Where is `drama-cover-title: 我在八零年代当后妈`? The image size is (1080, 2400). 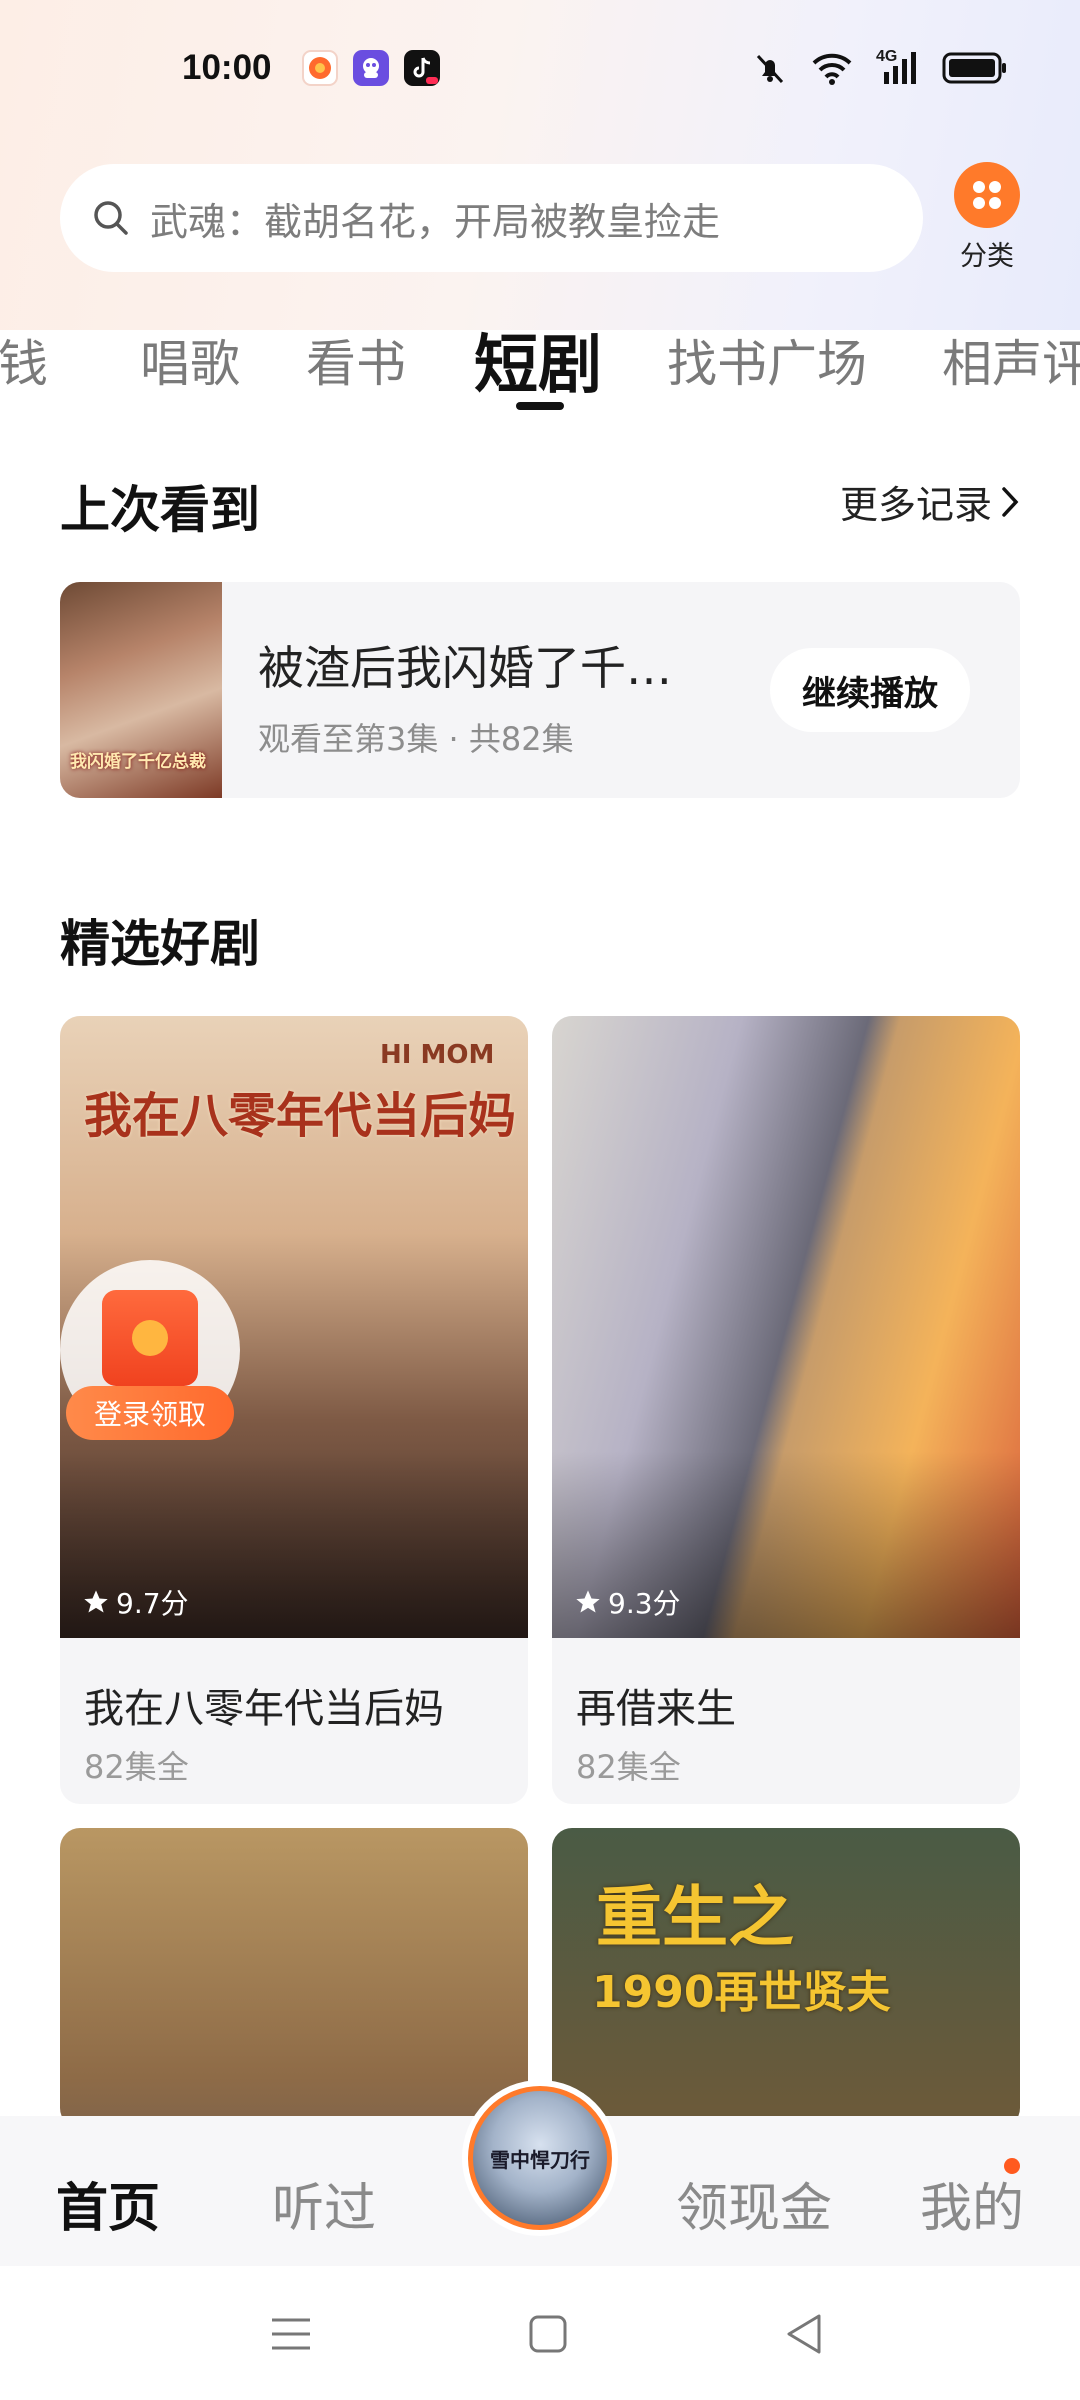
drama-cover-title: 我在八零年代当后妈 is located at coordinates (300, 1116).